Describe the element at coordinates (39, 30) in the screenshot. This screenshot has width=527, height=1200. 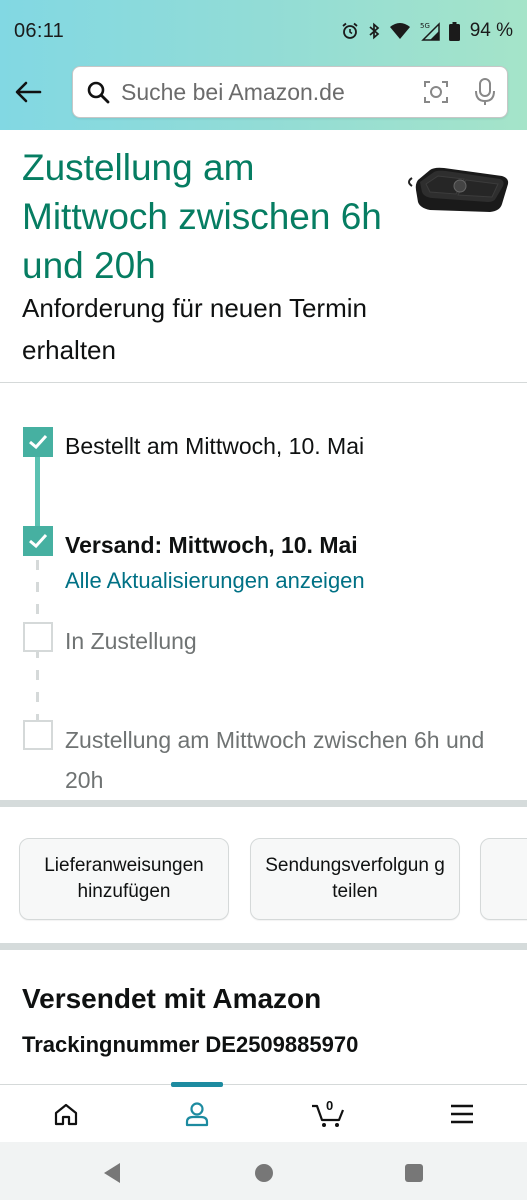
I see `status-time: 06:11` at that location.